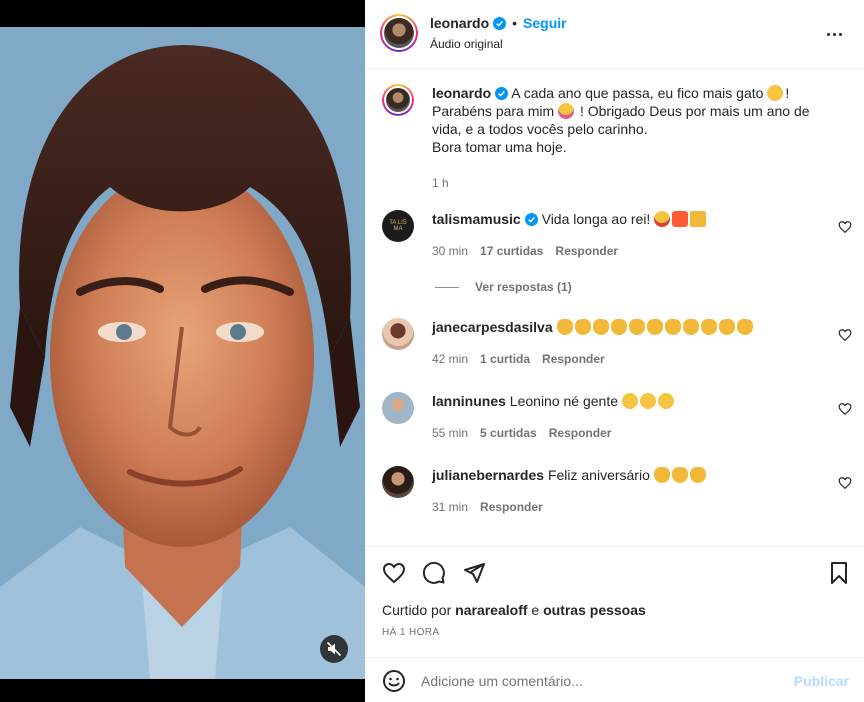  I want to click on grinning-squinting-face-icon, so click(775, 93).